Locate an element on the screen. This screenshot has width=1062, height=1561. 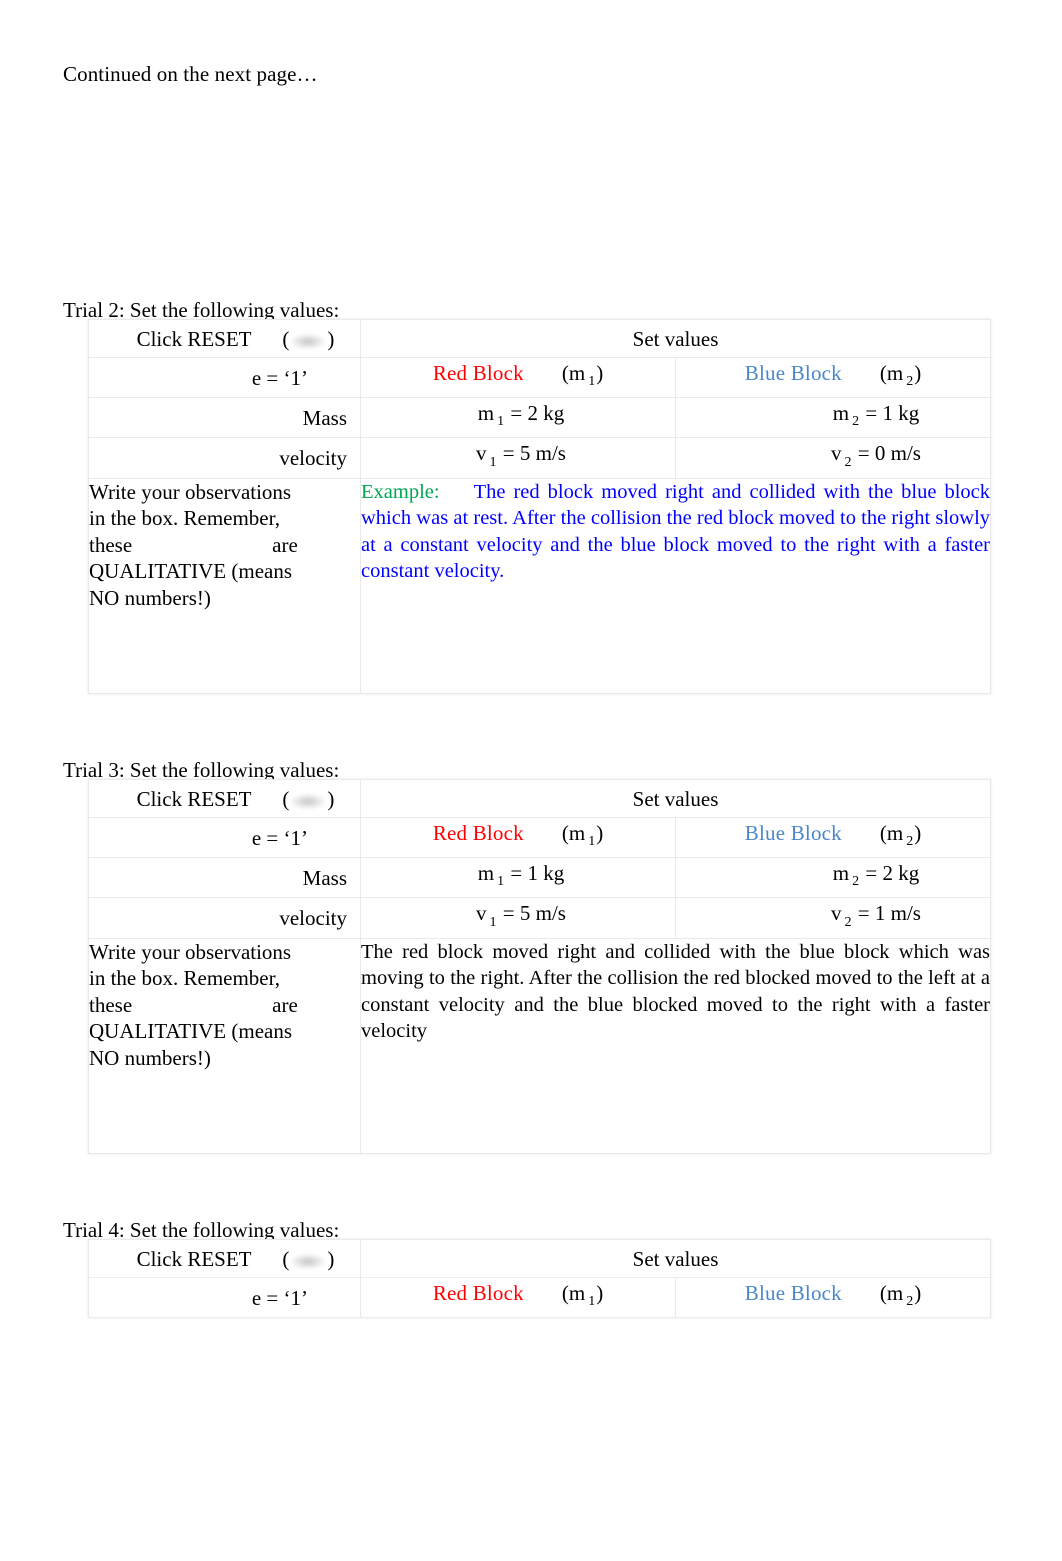
velocity-label: velocity is located at coordinates (313, 917).